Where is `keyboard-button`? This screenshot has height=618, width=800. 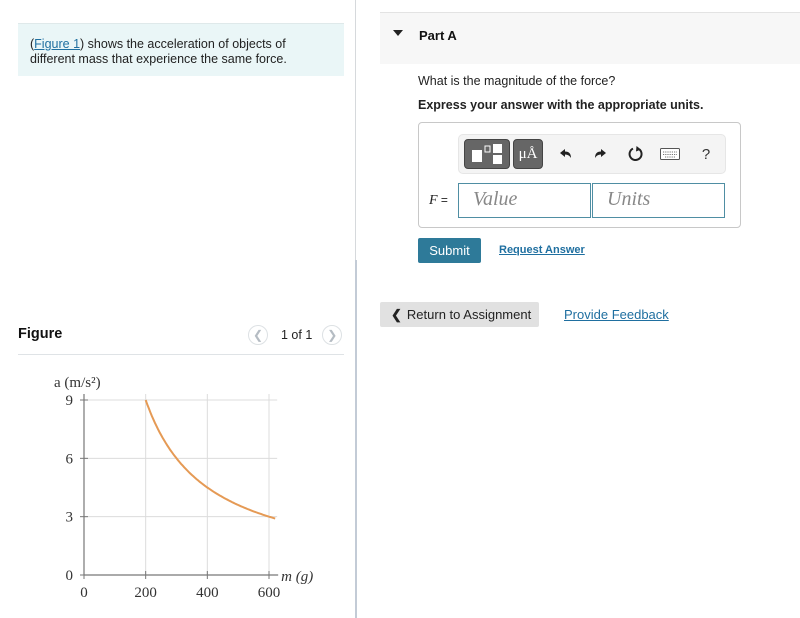
keyboard-button is located at coordinates (670, 154).